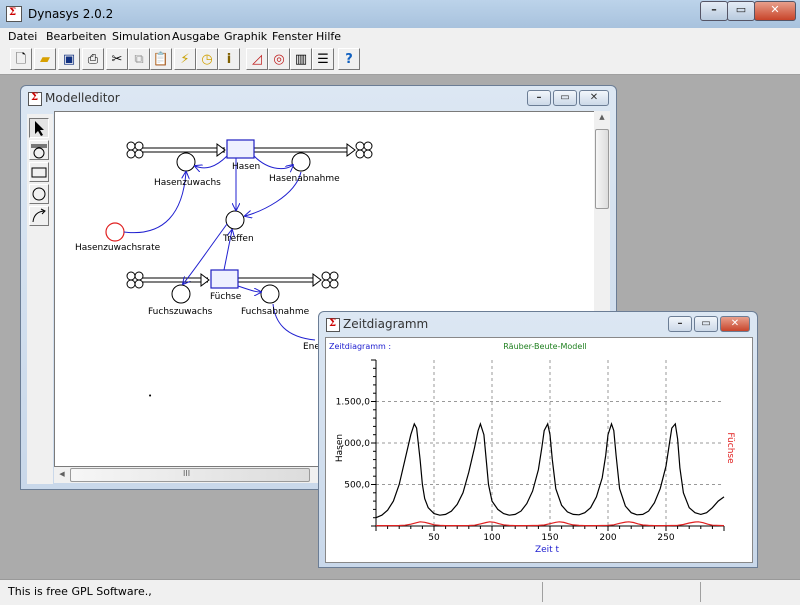  What do you see at coordinates (187, 183) in the screenshot?
I see `label-hasenzuwachs: Hasenzuwachs` at bounding box center [187, 183].